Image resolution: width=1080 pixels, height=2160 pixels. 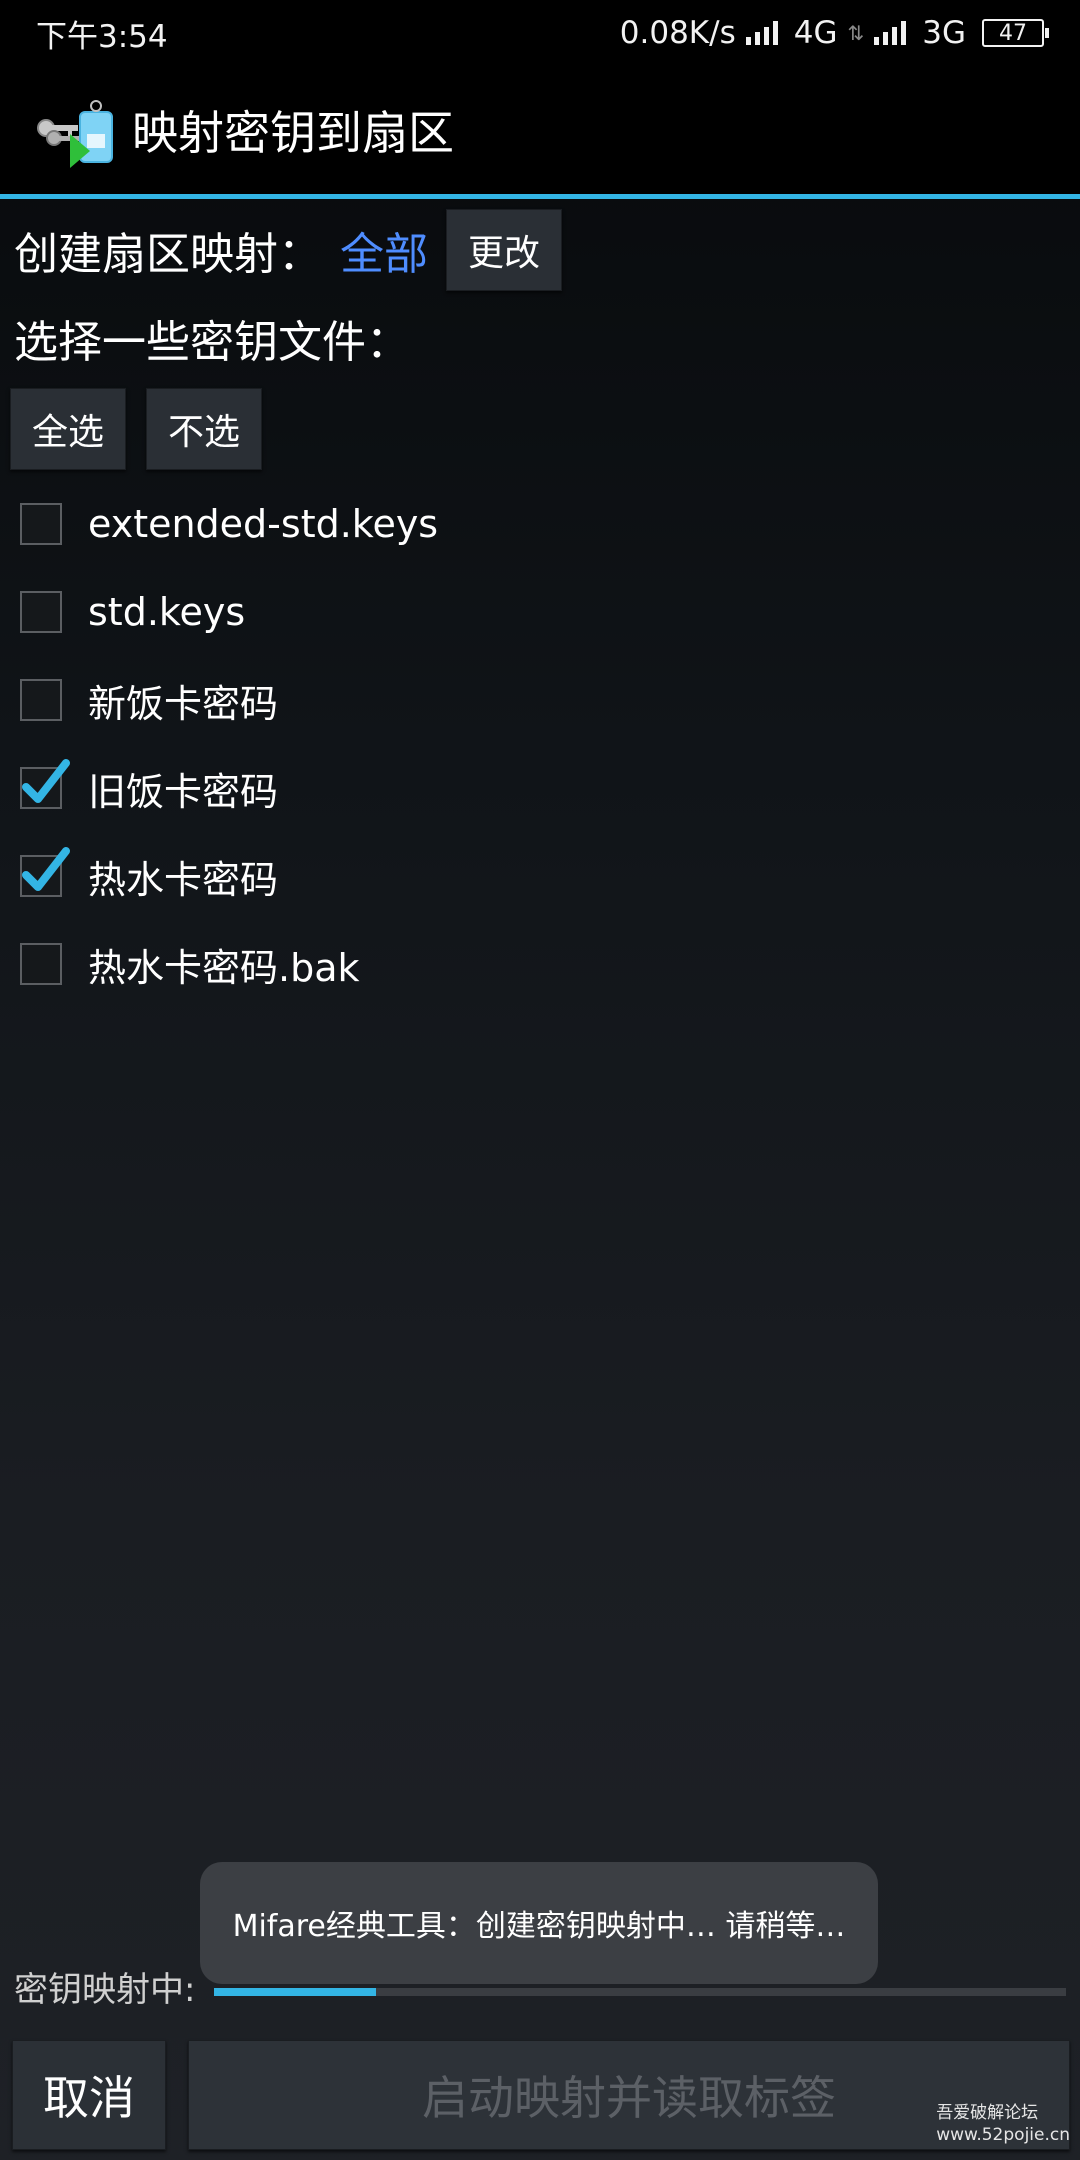 What do you see at coordinates (815, 33) in the screenshot?
I see `network-type-1: 4G` at bounding box center [815, 33].